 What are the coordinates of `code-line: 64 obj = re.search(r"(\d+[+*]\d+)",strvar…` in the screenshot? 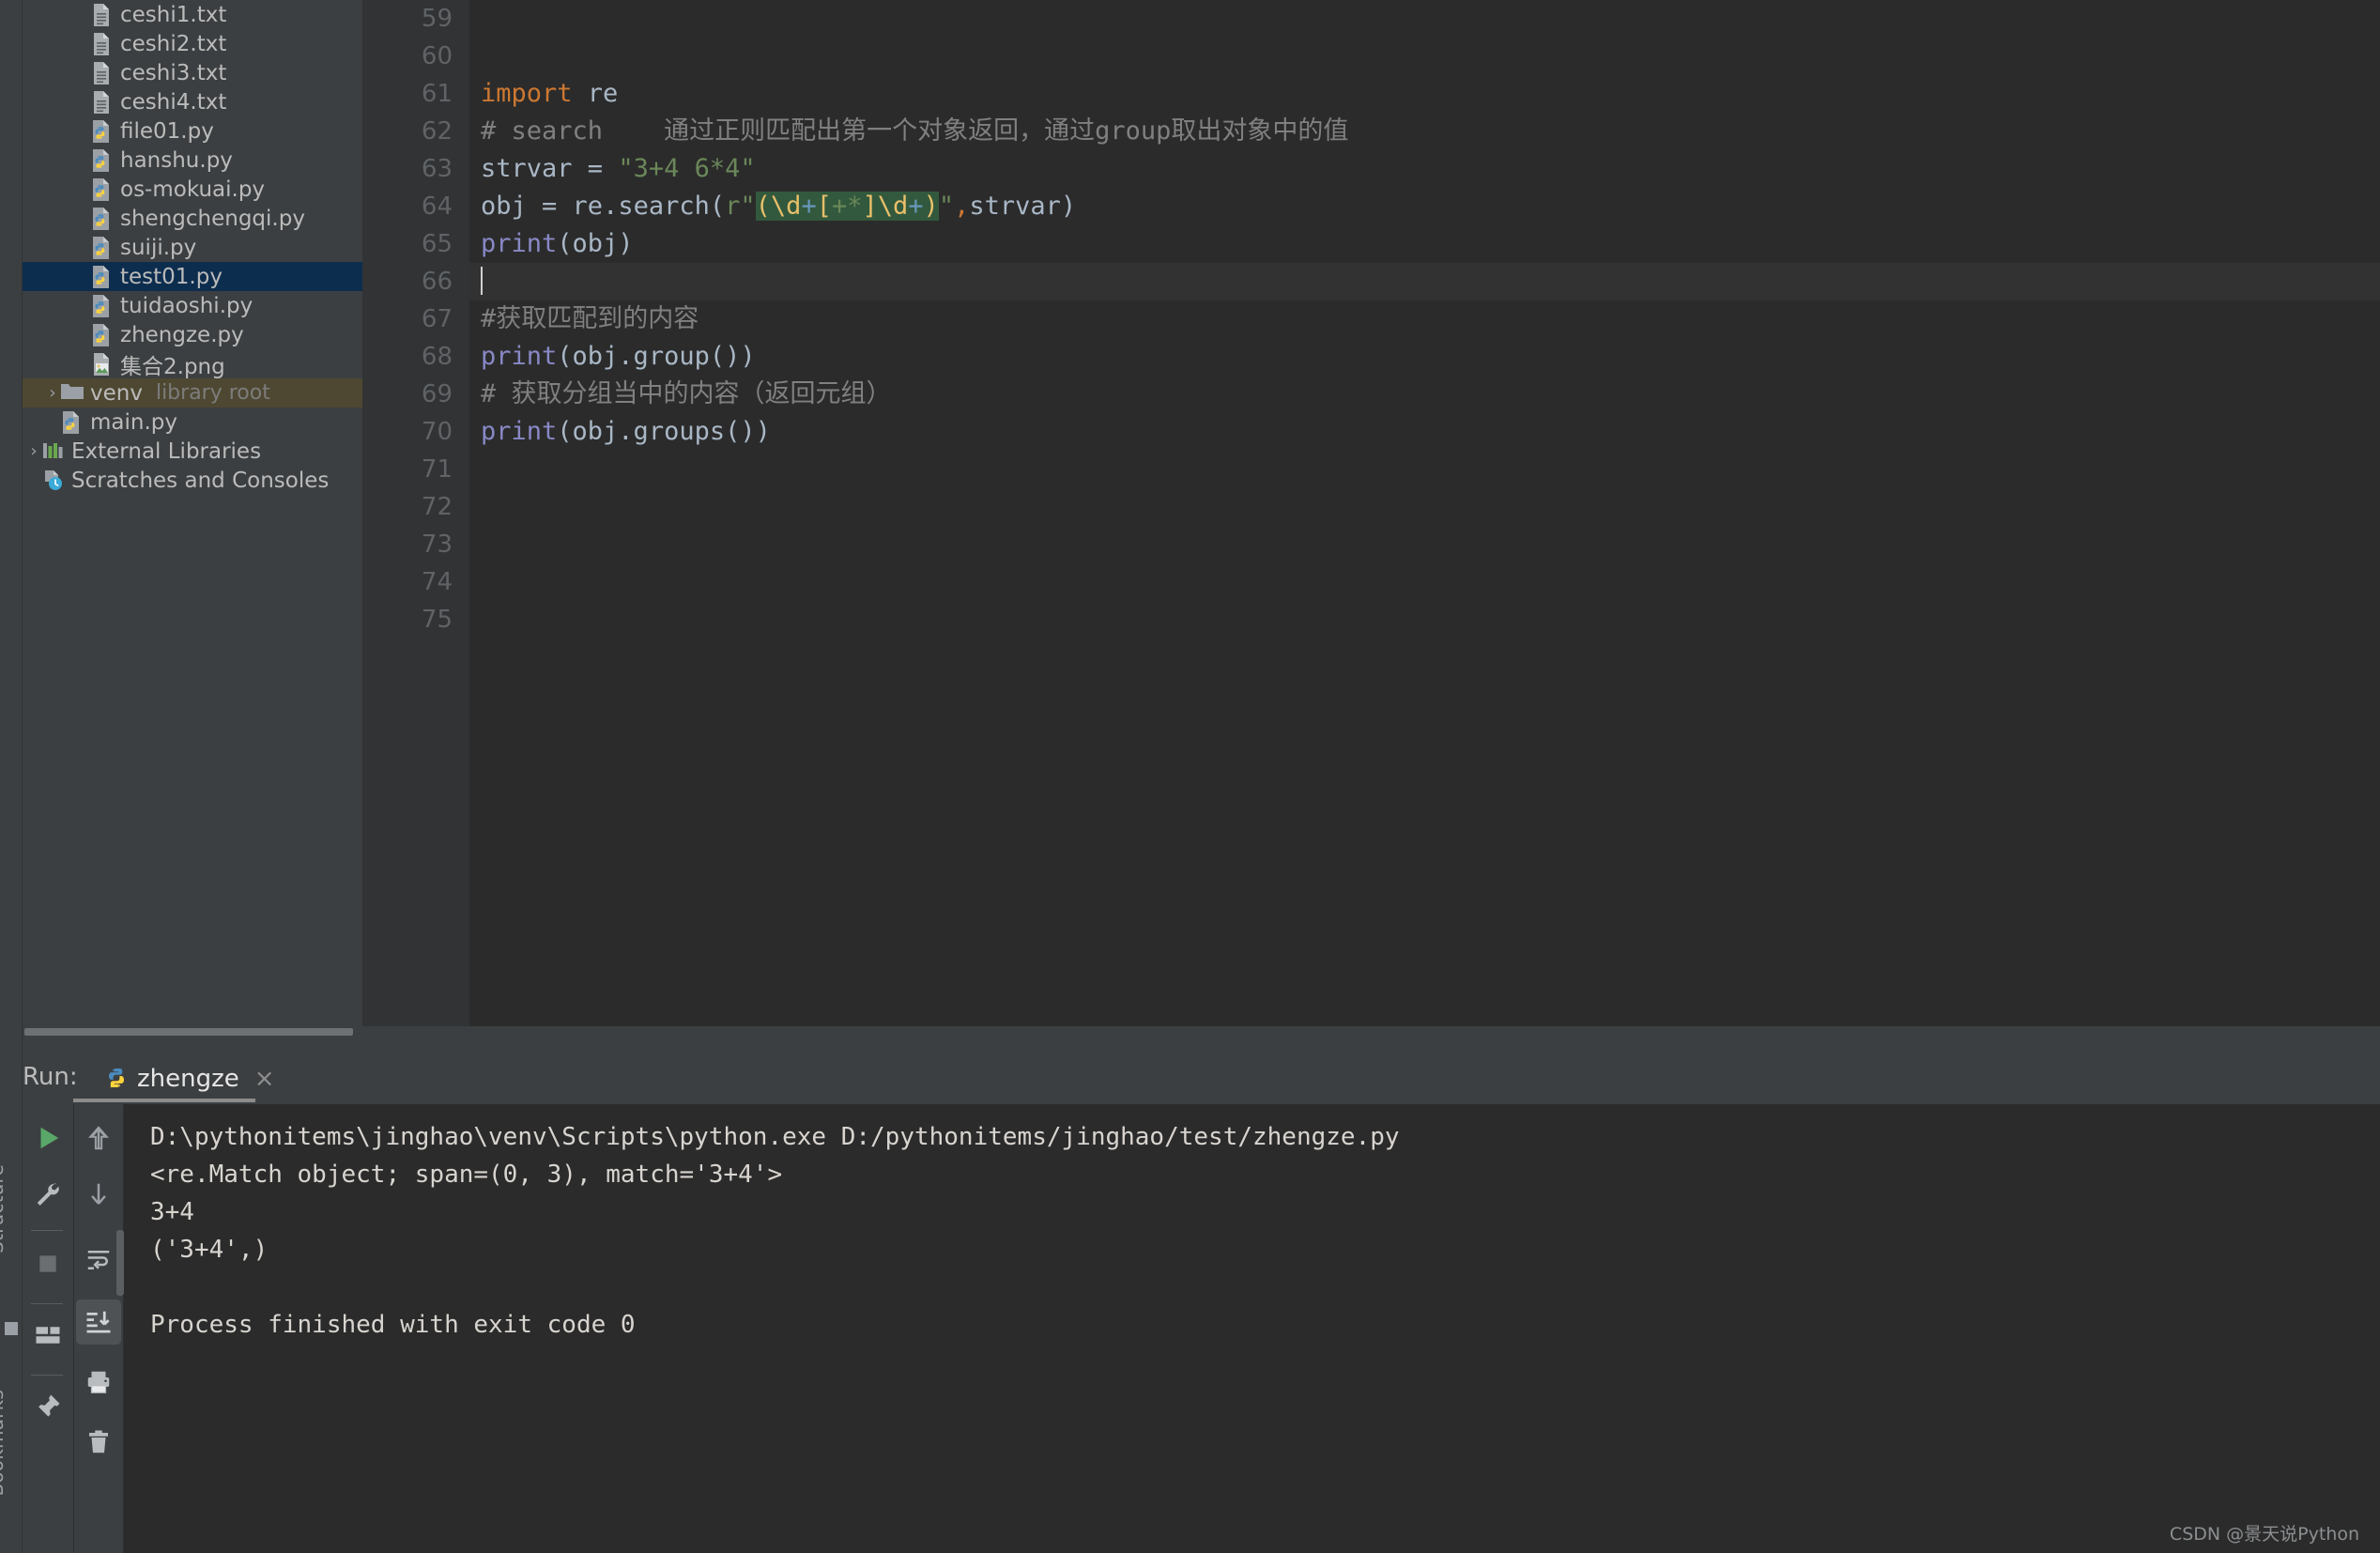 It's located at (1371, 206).